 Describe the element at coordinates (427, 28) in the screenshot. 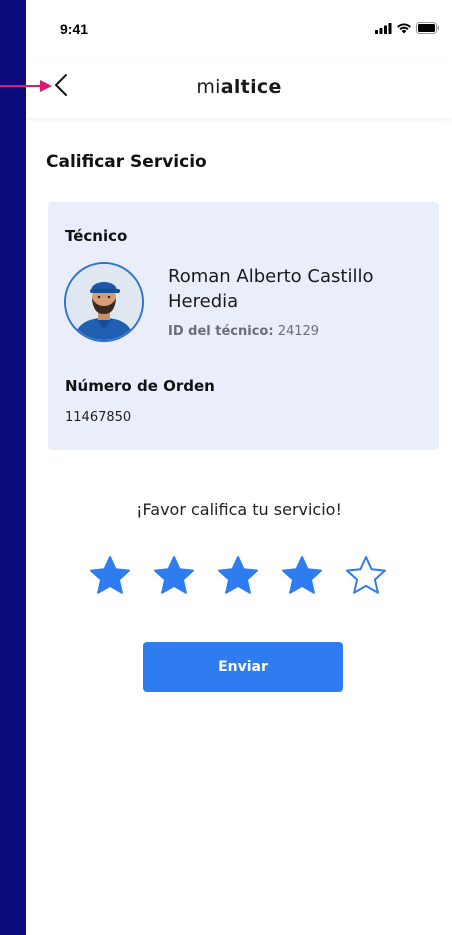

I see `battery-icon` at that location.